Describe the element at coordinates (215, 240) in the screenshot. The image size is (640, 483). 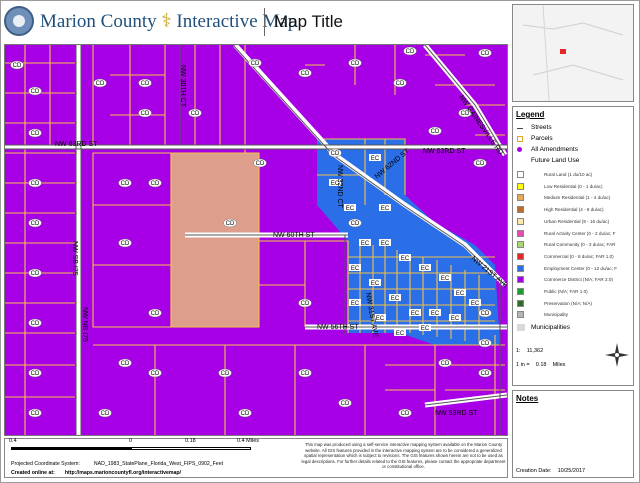
I see `medium-residential-parcel` at that location.